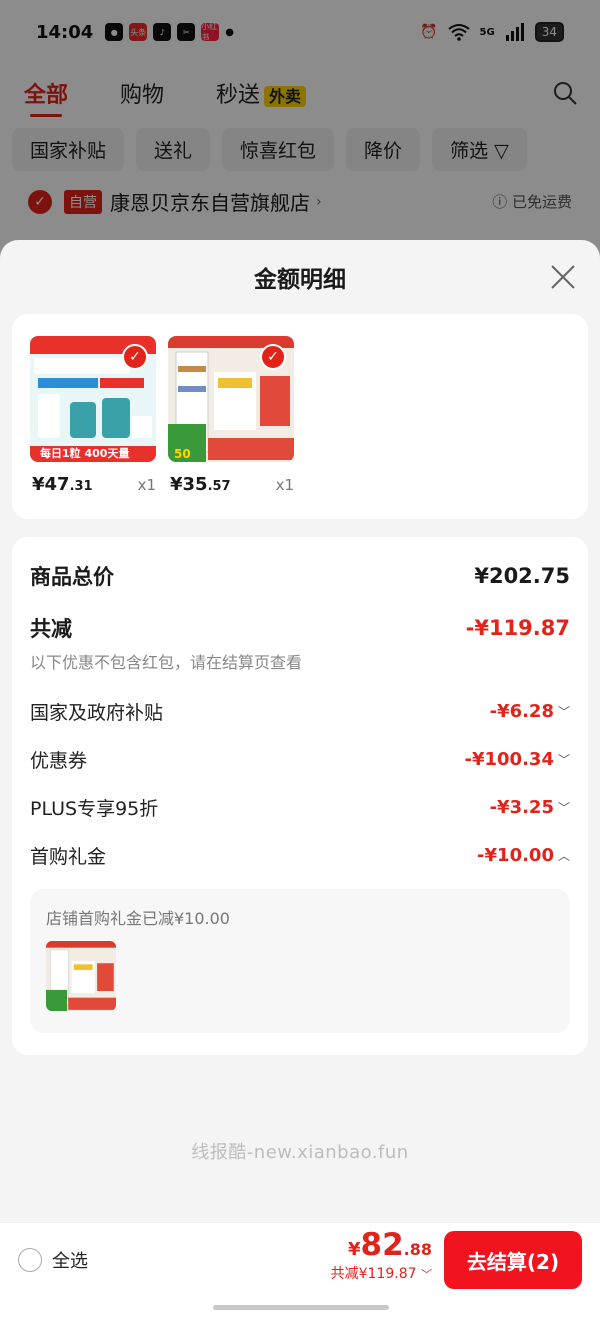 The width and height of the screenshot is (600, 1318). I want to click on sheet-header: 金额明细, so click(300, 277).